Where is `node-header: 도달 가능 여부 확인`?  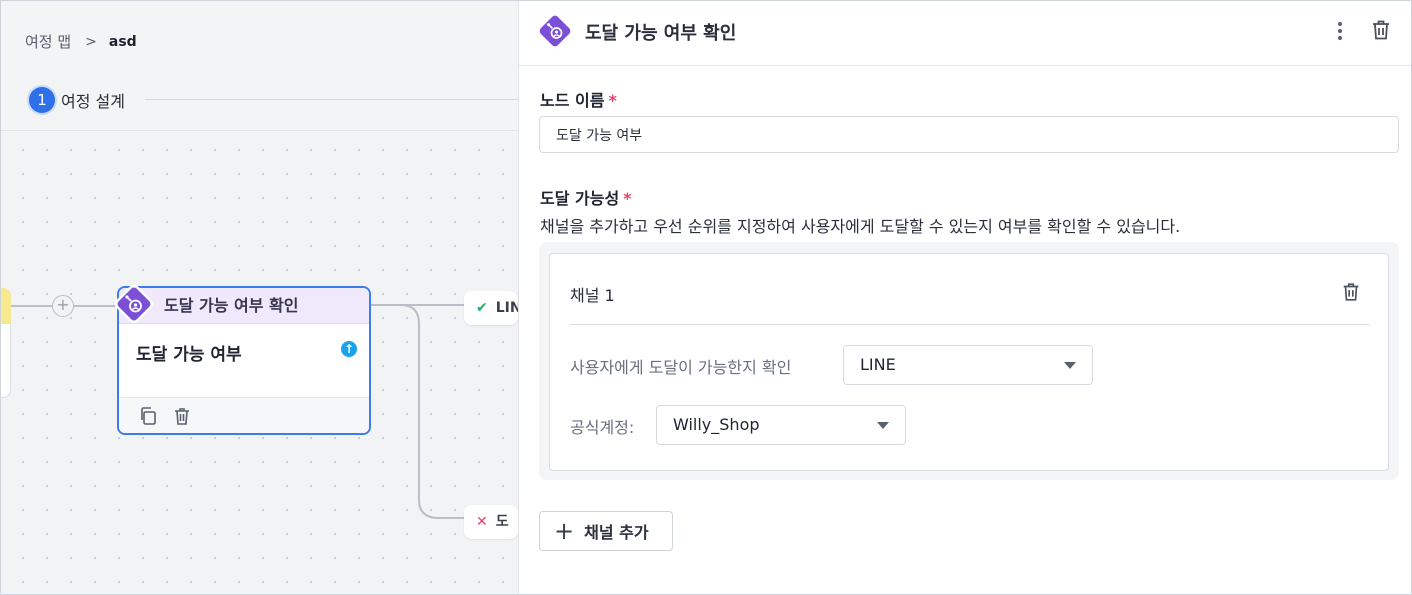
node-header: 도달 가능 여부 확인 is located at coordinates (244, 306).